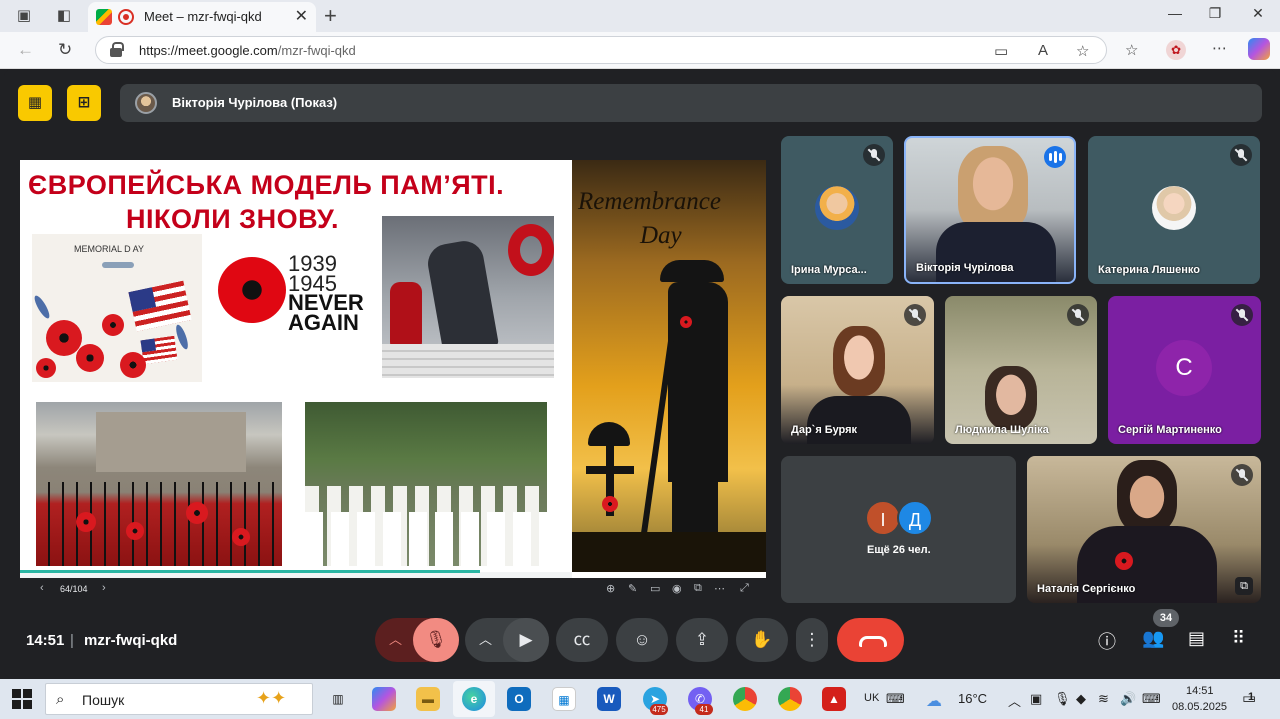  What do you see at coordinates (468, 361) in the screenshot?
I see `steps` at bounding box center [468, 361].